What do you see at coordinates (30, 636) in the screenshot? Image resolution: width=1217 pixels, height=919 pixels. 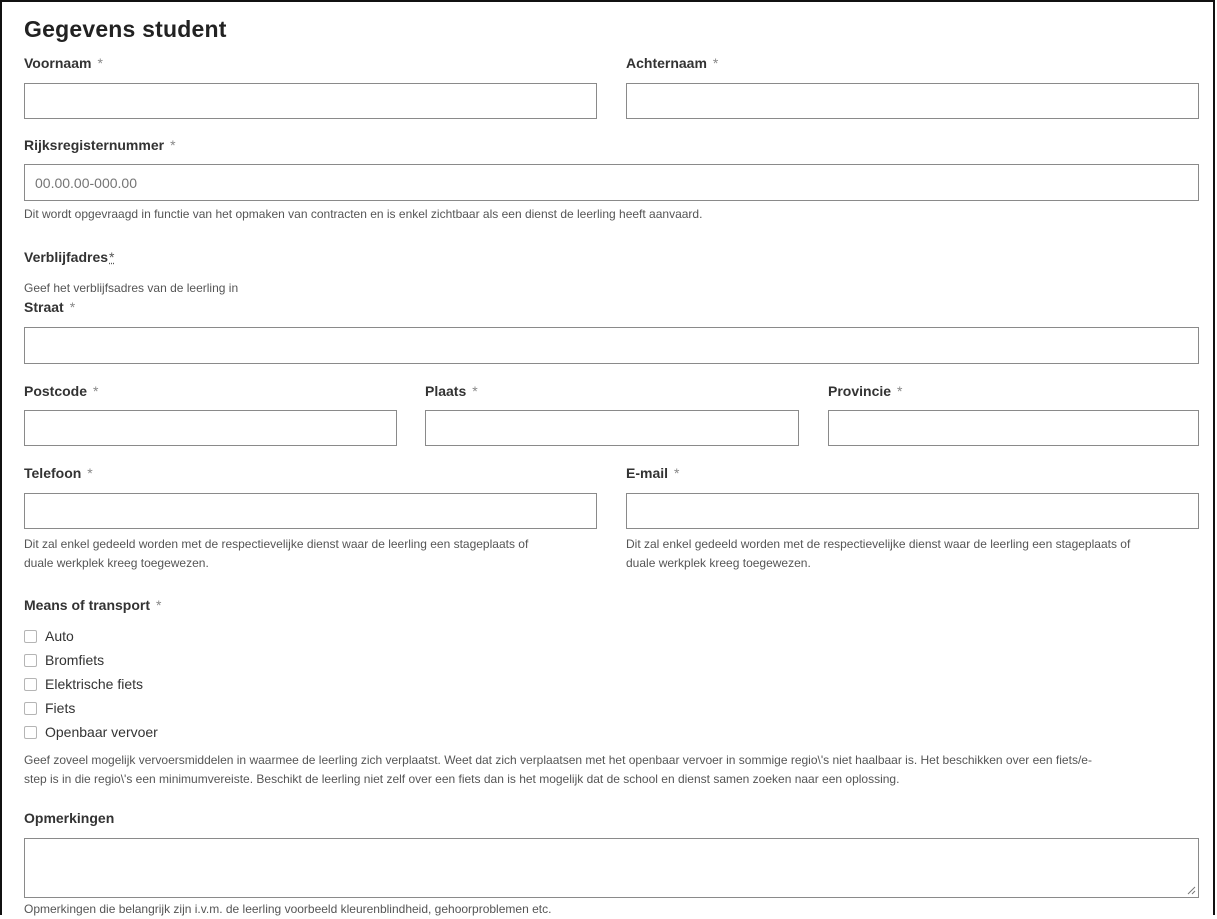 I see `checkbox-auto` at bounding box center [30, 636].